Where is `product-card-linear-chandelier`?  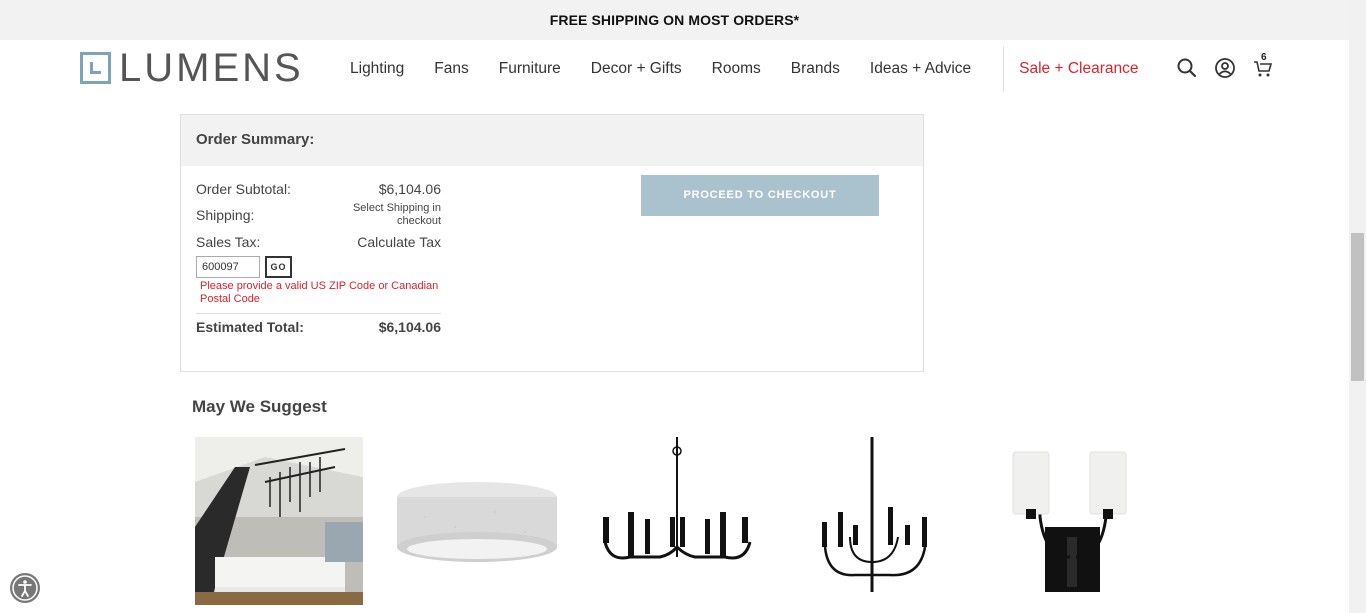 product-card-linear-chandelier is located at coordinates (279, 522).